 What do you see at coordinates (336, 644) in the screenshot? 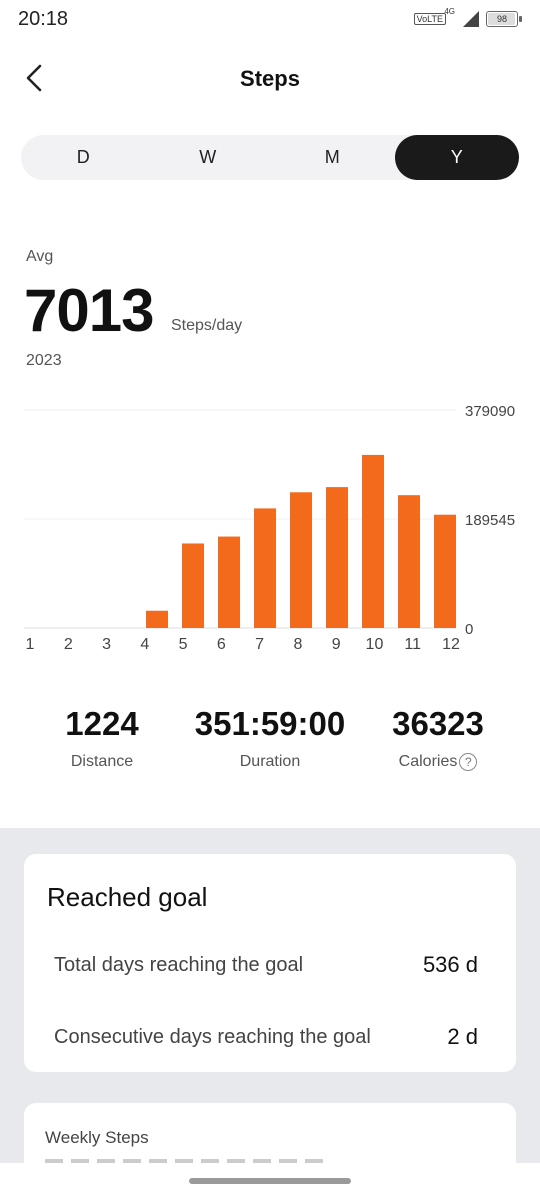
I see `x-tick-label: 9` at bounding box center [336, 644].